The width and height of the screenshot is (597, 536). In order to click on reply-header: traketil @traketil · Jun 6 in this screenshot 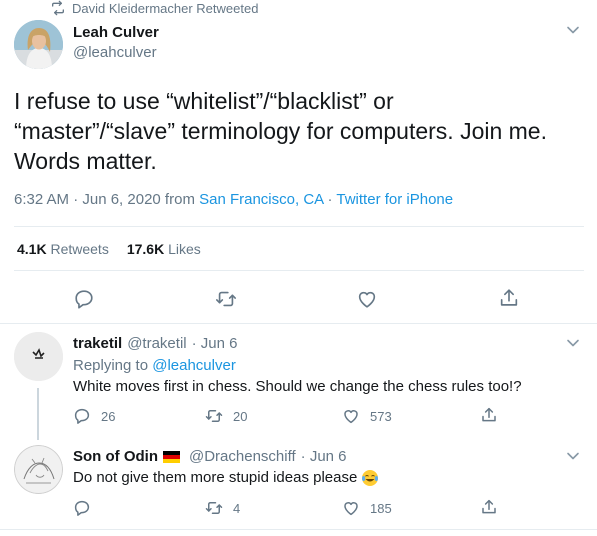, I will do `click(155, 343)`.